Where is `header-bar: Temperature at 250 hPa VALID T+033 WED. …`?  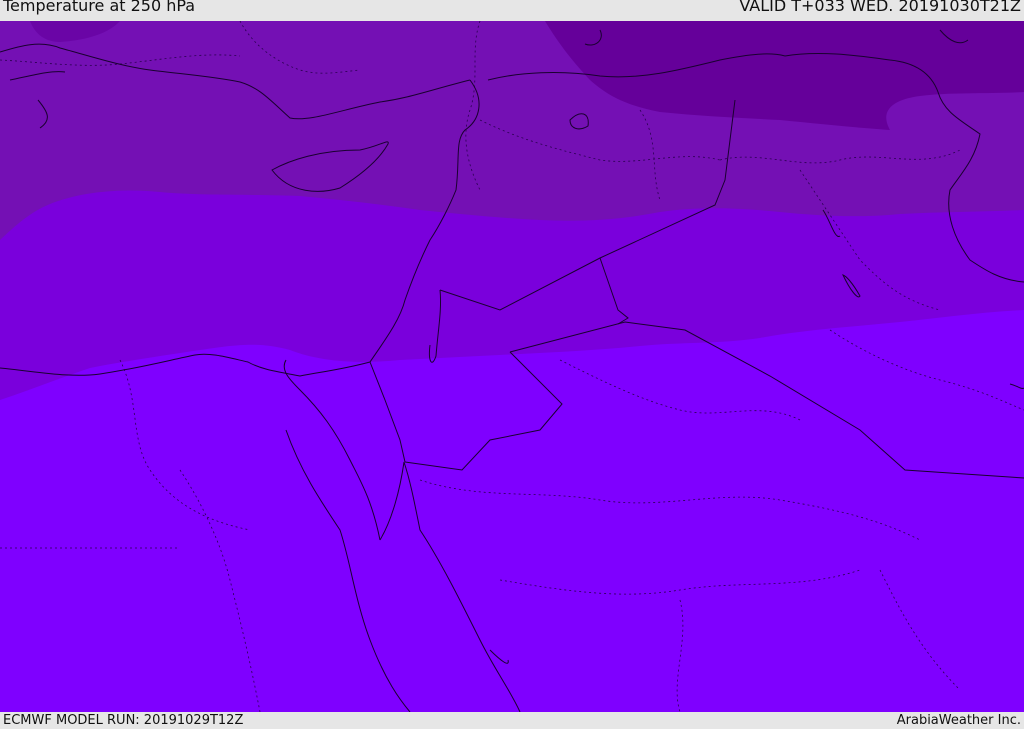 header-bar: Temperature at 250 hPa VALID T+033 WED. … is located at coordinates (512, 10).